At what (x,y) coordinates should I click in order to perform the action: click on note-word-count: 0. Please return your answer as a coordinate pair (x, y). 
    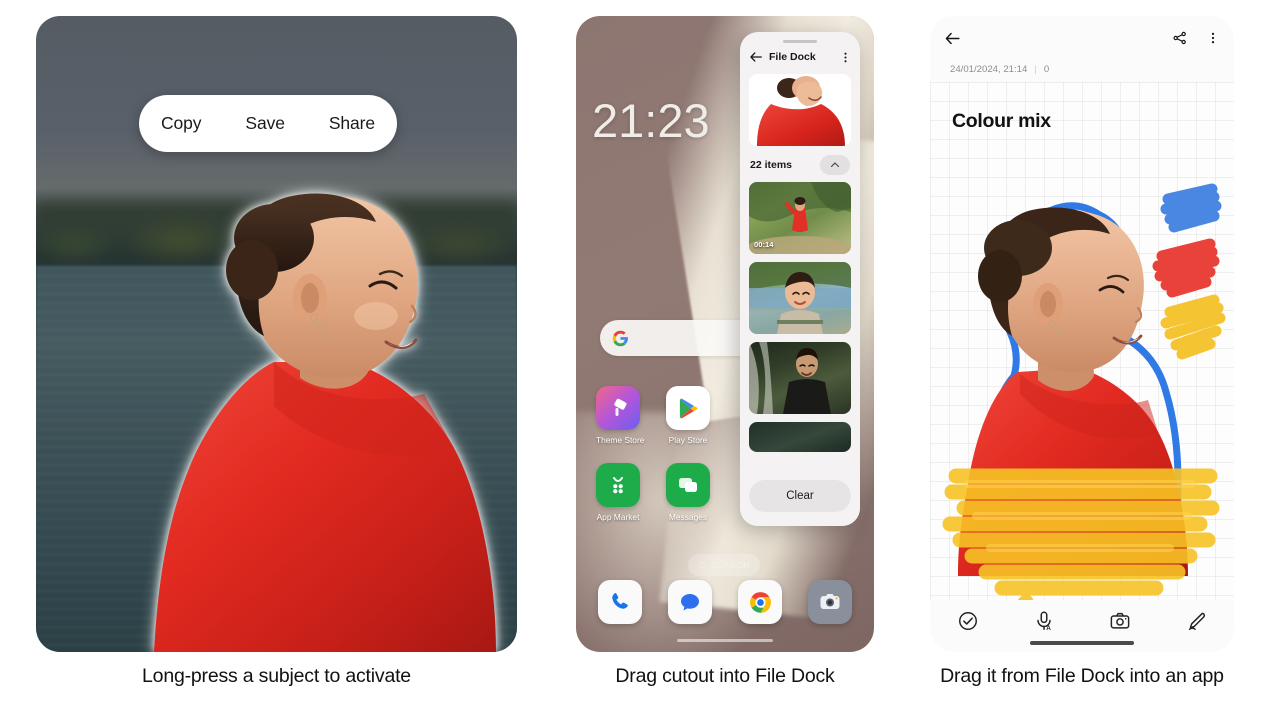
    Looking at the image, I should click on (1046, 69).